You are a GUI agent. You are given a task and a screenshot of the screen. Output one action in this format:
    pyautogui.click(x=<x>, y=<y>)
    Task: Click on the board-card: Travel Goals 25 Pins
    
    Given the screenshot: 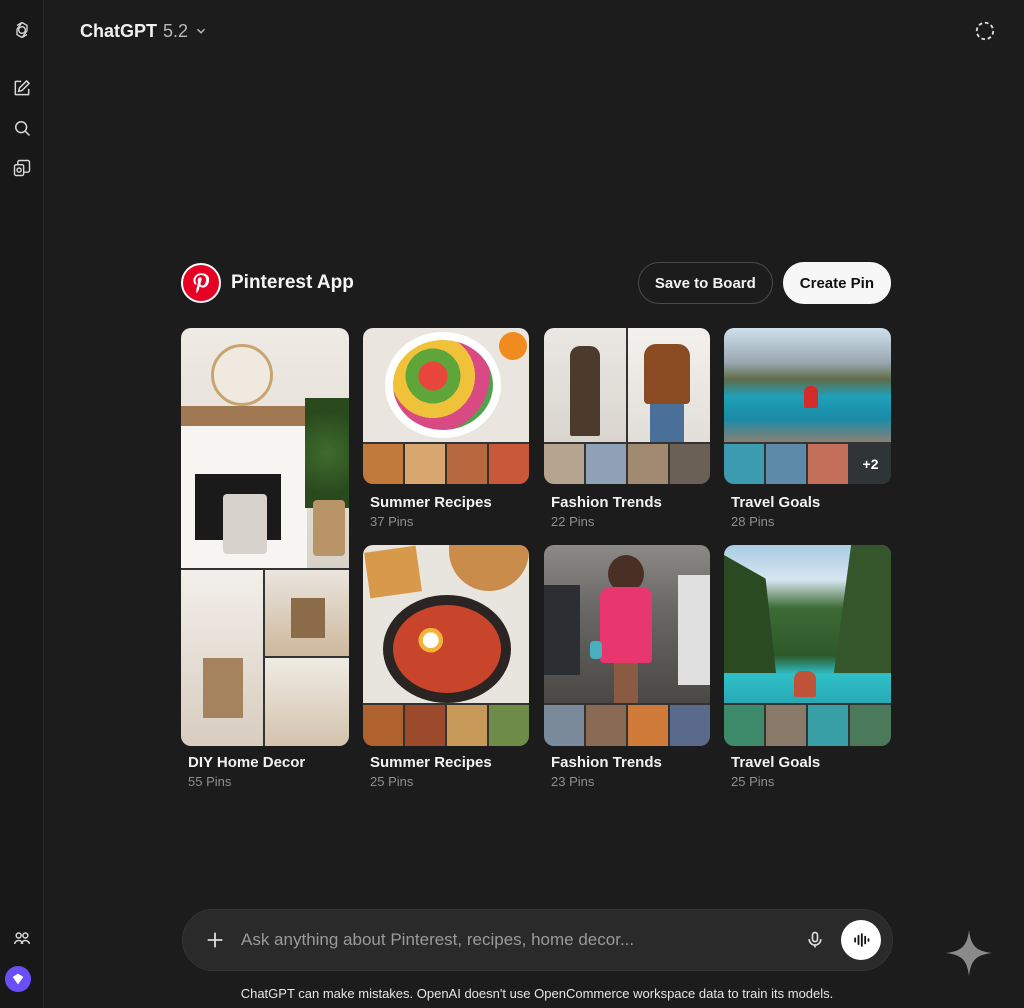 What is the action you would take?
    pyautogui.click(x=807, y=667)
    